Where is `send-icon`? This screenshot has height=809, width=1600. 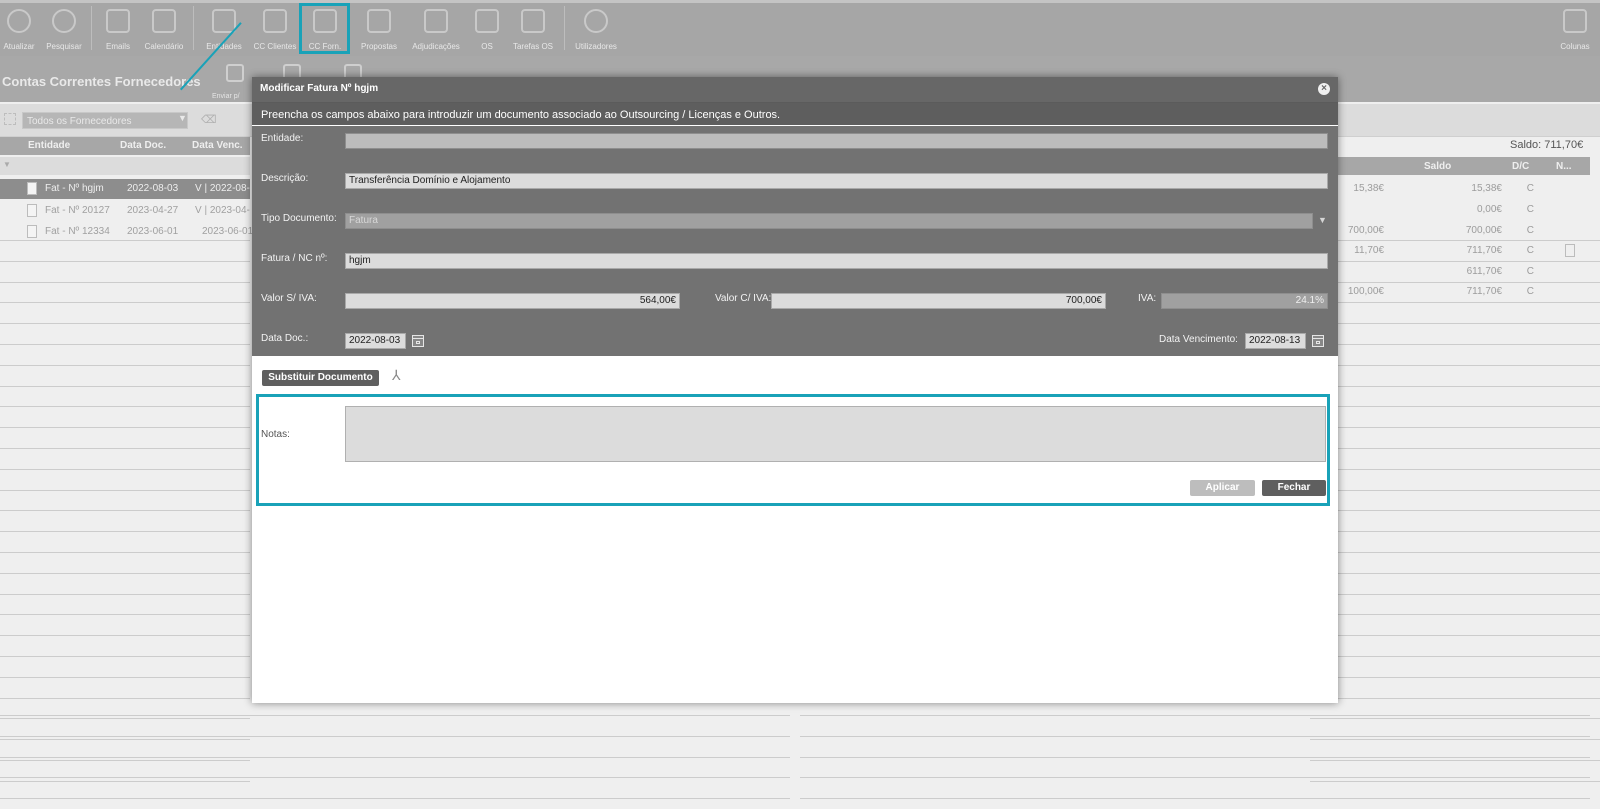 send-icon is located at coordinates (235, 73).